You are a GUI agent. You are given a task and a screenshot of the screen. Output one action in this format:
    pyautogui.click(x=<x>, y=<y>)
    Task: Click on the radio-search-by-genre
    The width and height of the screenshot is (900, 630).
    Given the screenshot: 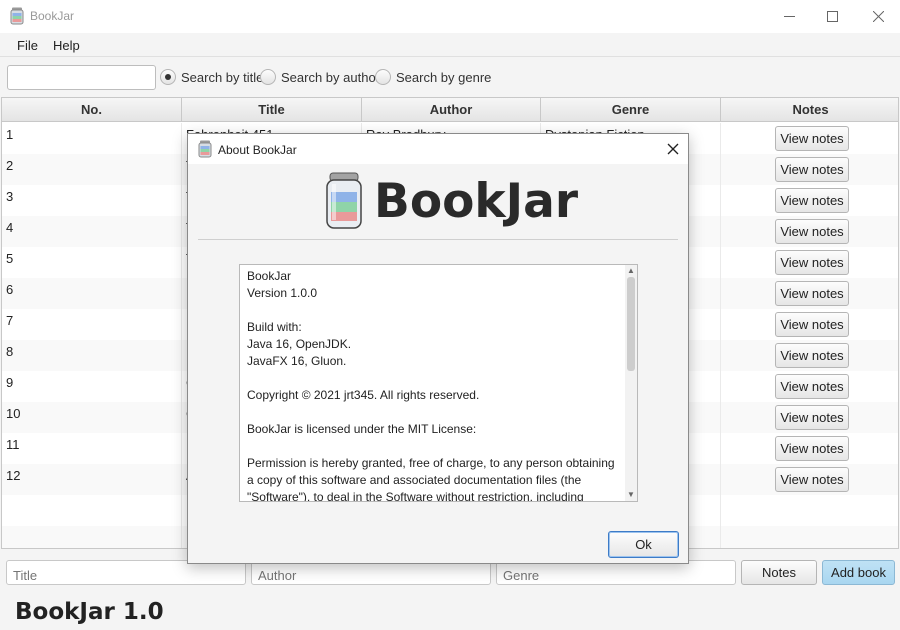 What is the action you would take?
    pyautogui.click(x=383, y=77)
    